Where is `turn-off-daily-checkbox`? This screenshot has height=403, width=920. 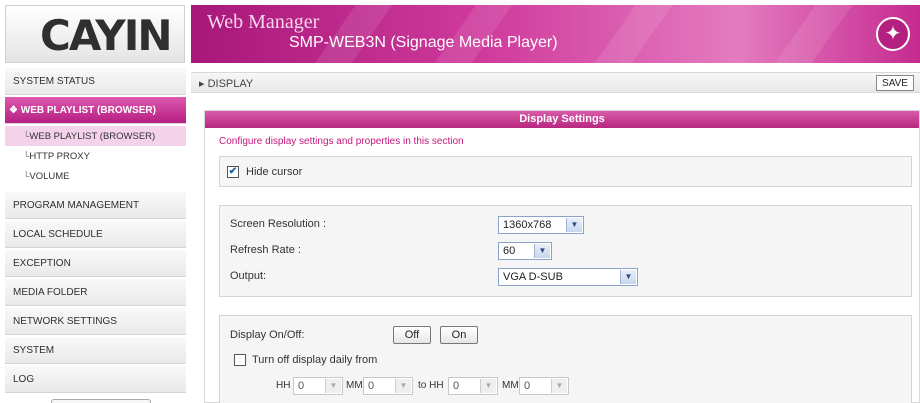 turn-off-daily-checkbox is located at coordinates (240, 360).